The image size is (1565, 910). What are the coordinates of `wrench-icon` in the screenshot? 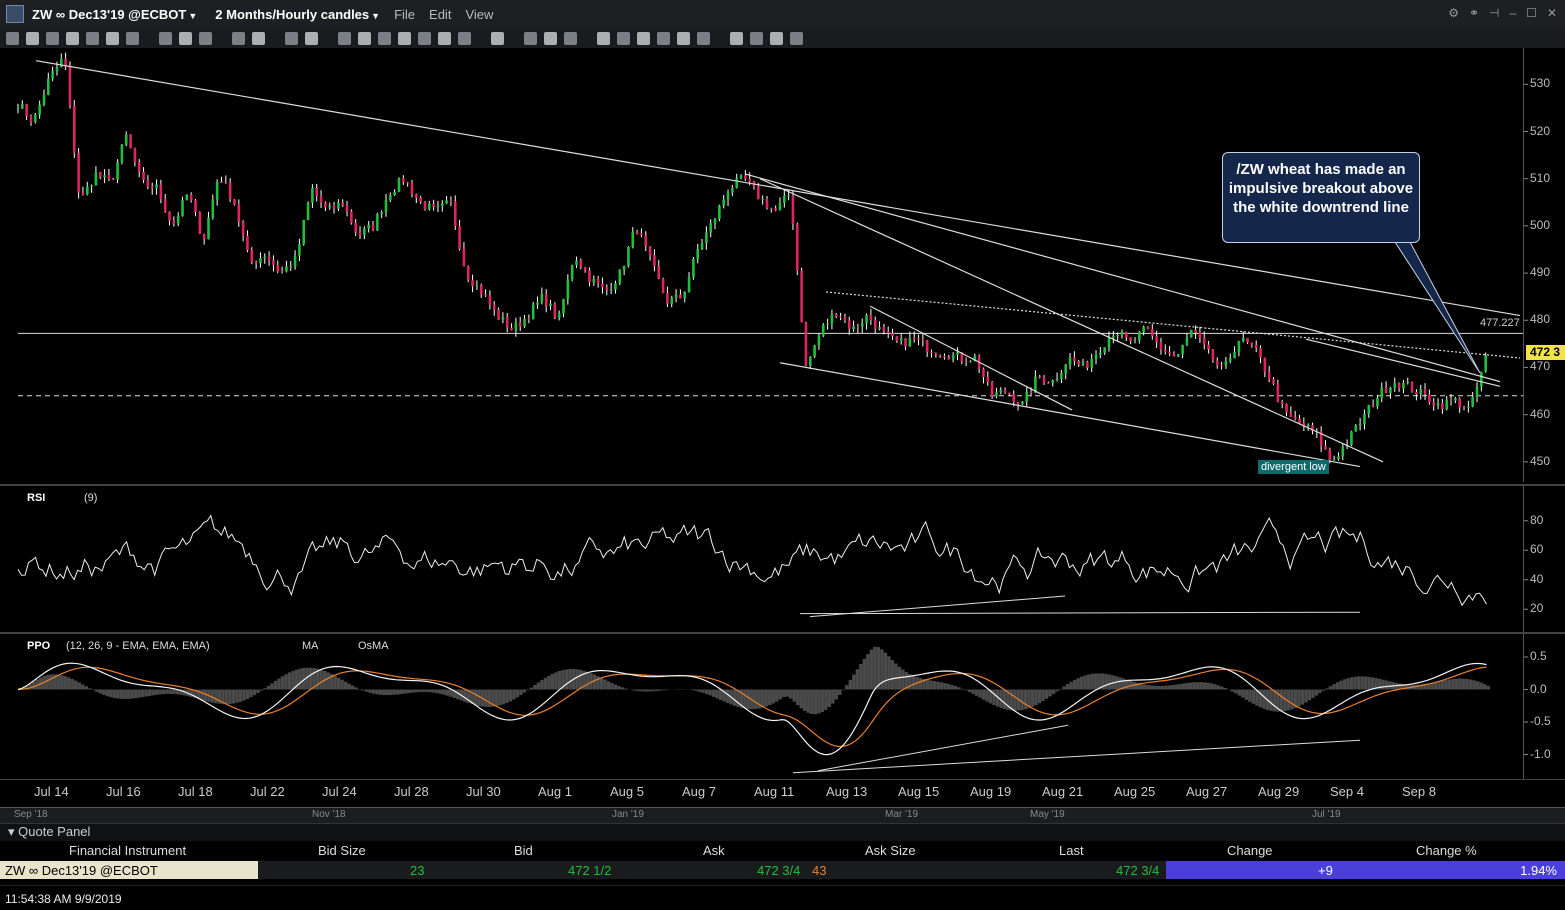 It's located at (776, 38).